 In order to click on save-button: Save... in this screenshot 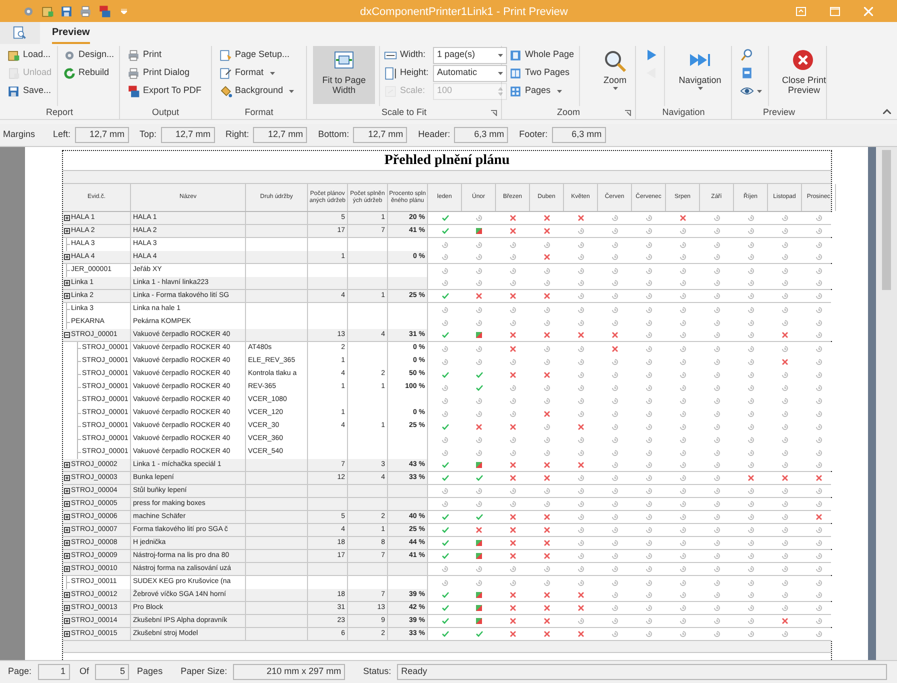, I will do `click(29, 91)`.